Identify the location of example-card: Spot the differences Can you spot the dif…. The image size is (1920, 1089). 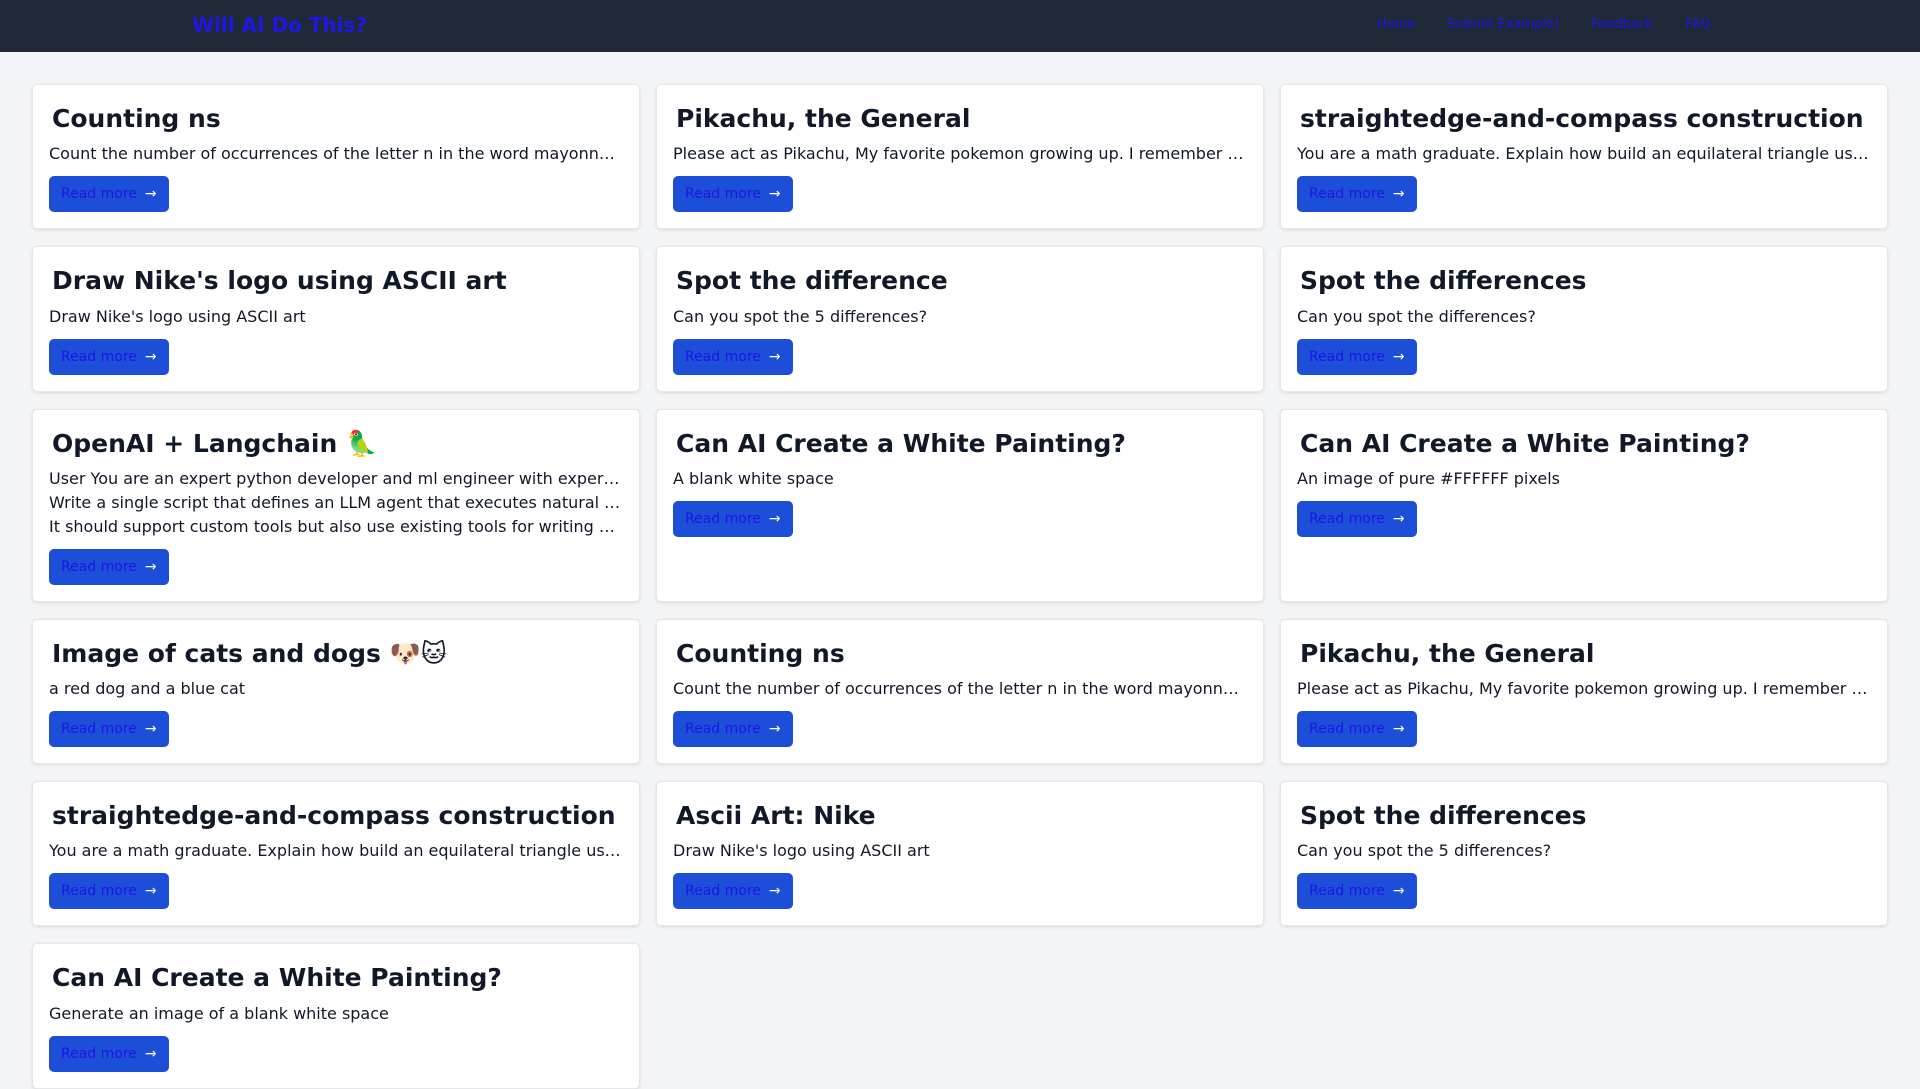
(1584, 319).